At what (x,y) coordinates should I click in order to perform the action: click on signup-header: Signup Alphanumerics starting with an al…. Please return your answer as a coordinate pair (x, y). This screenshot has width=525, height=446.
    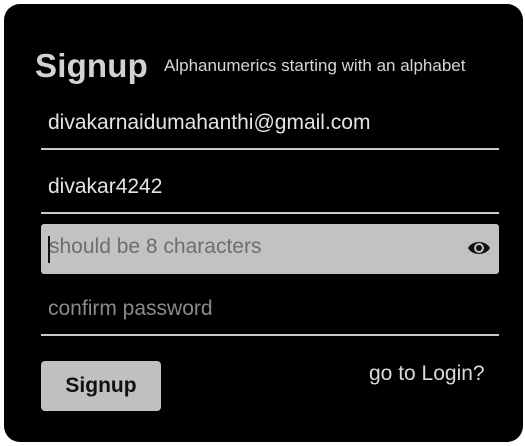
    Looking at the image, I should click on (270, 68).